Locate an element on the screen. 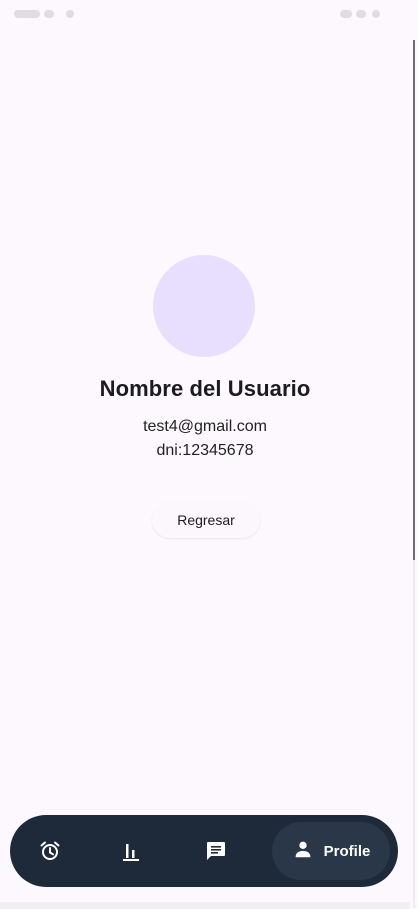 The height and width of the screenshot is (909, 418). bottom-navigation: Profile is located at coordinates (204, 851).